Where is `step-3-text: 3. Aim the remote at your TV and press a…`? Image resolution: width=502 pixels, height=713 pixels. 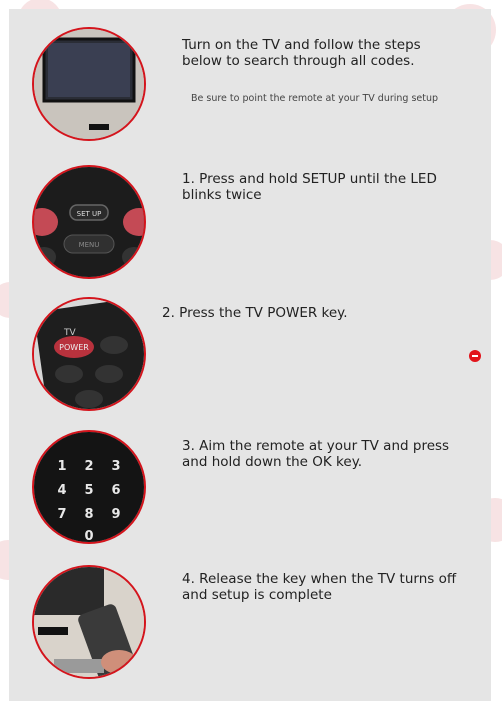 step-3-text: 3. Aim the remote at your TV and press a… is located at coordinates (316, 454).